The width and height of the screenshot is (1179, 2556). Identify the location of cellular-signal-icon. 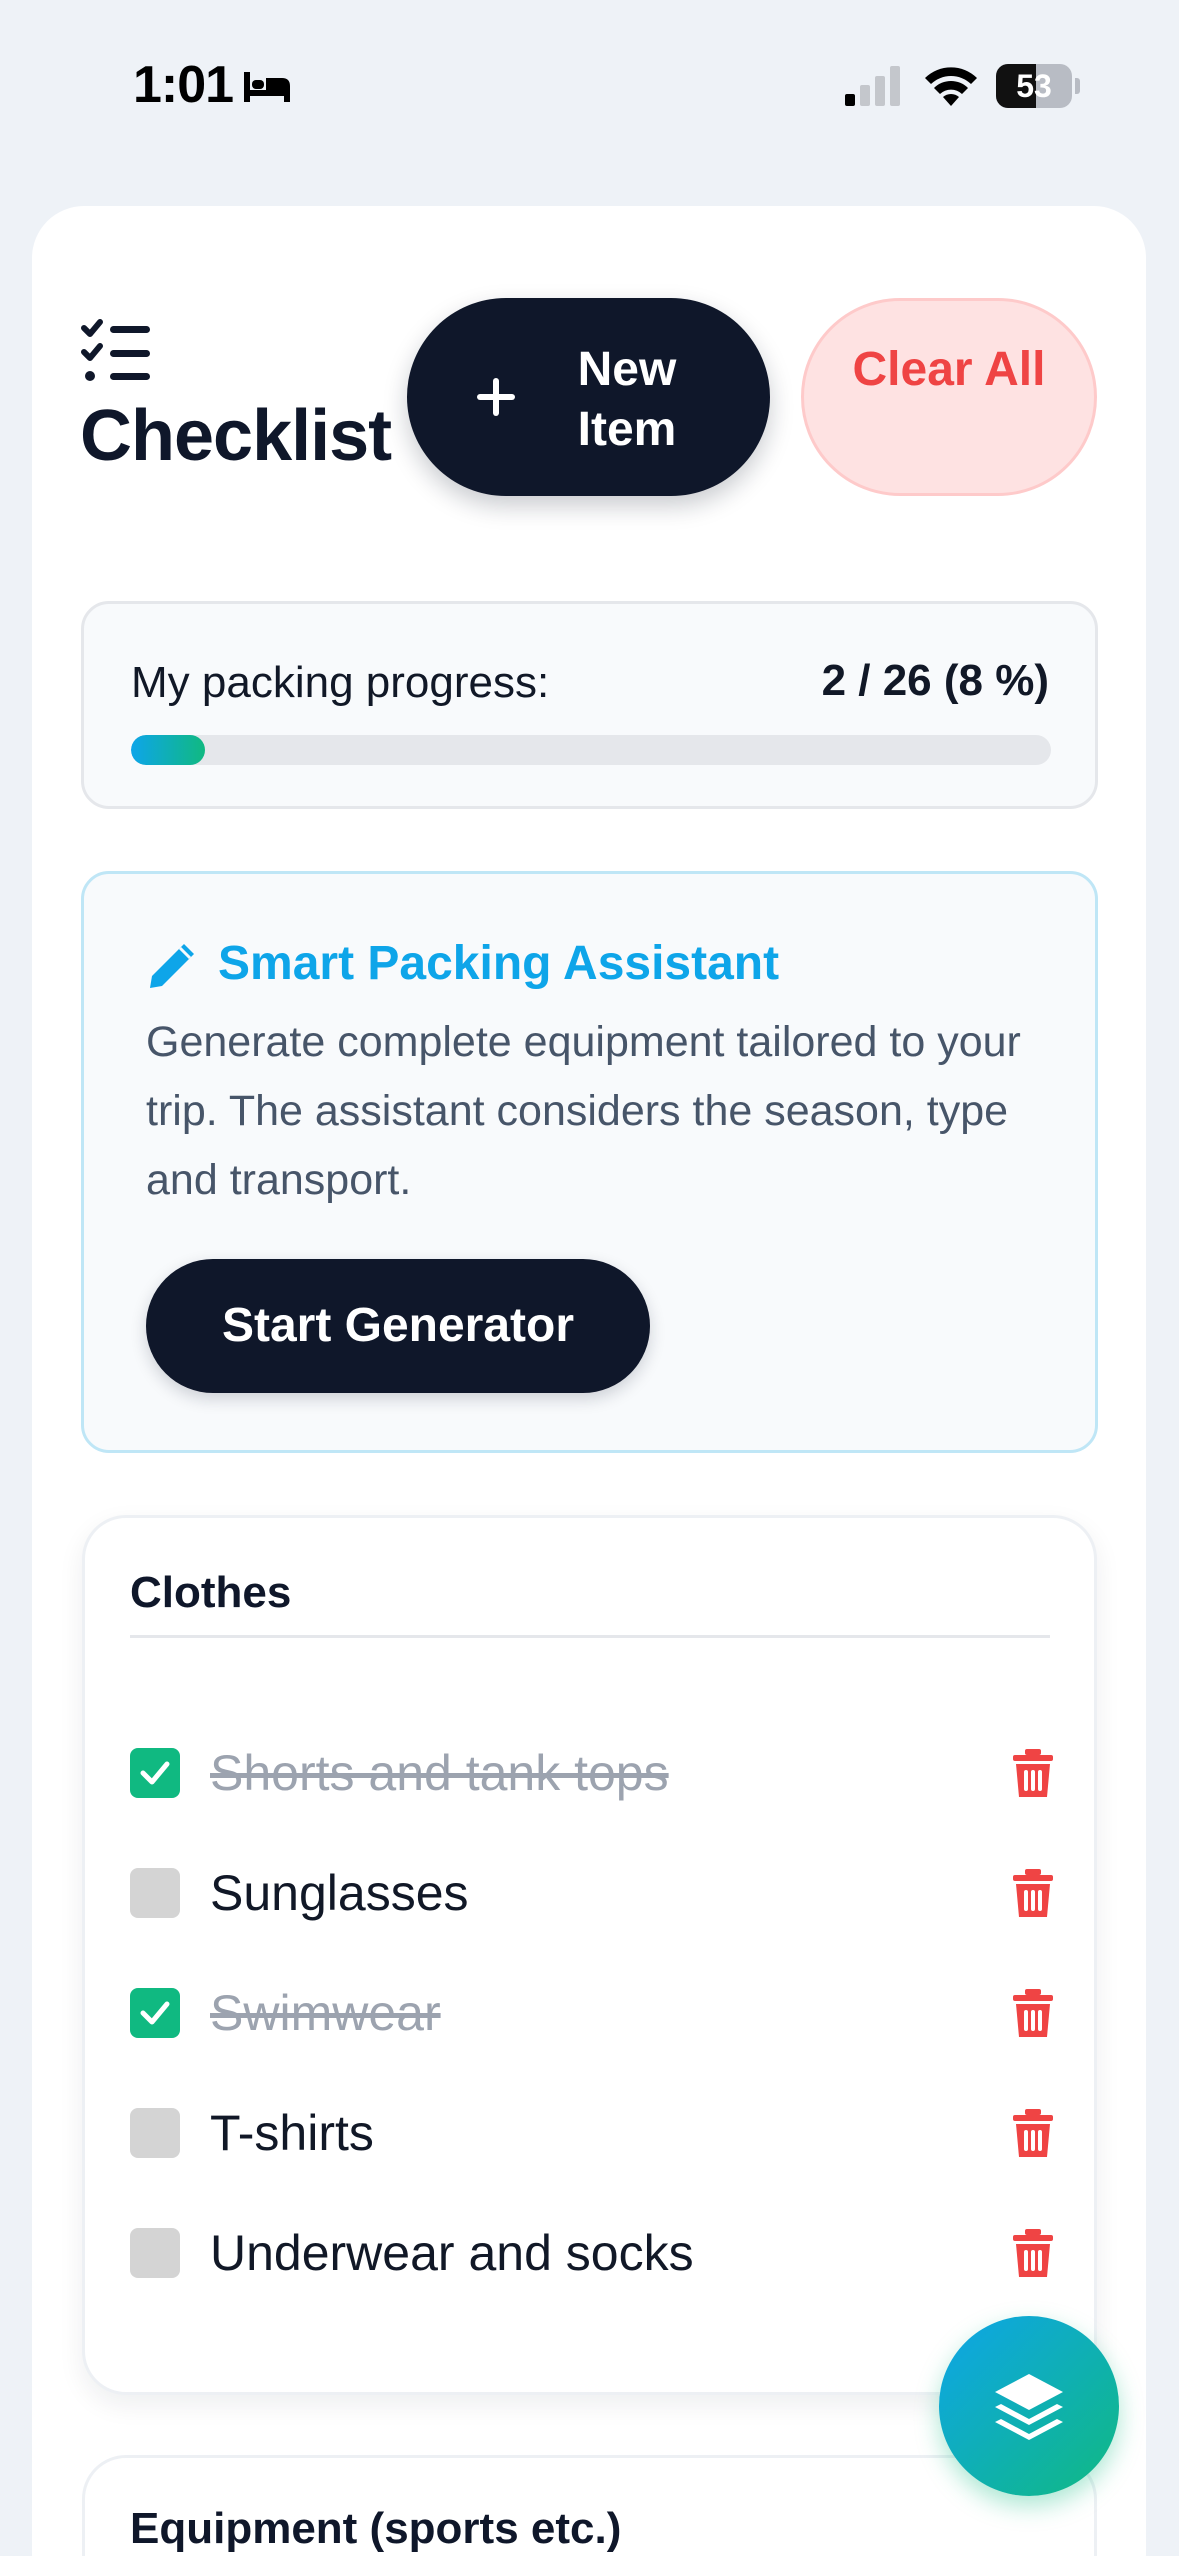
(872, 86).